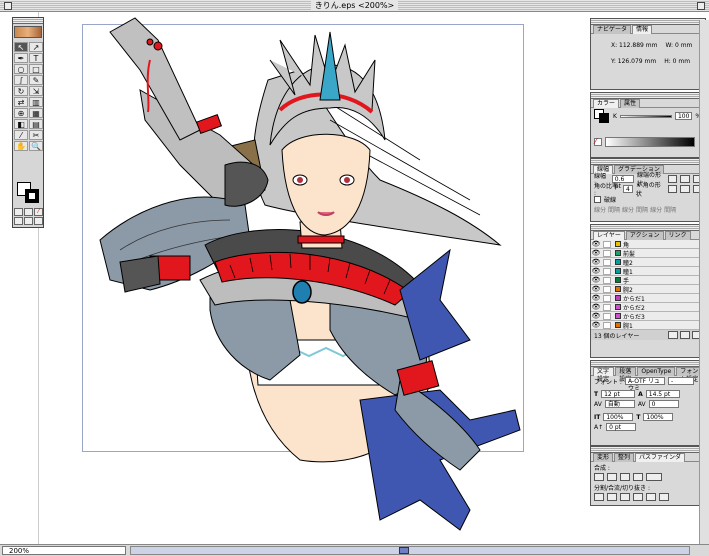 The image size is (709, 556). I want to click on window-titlebar: きりん.eps <200%>, so click(354, 6).